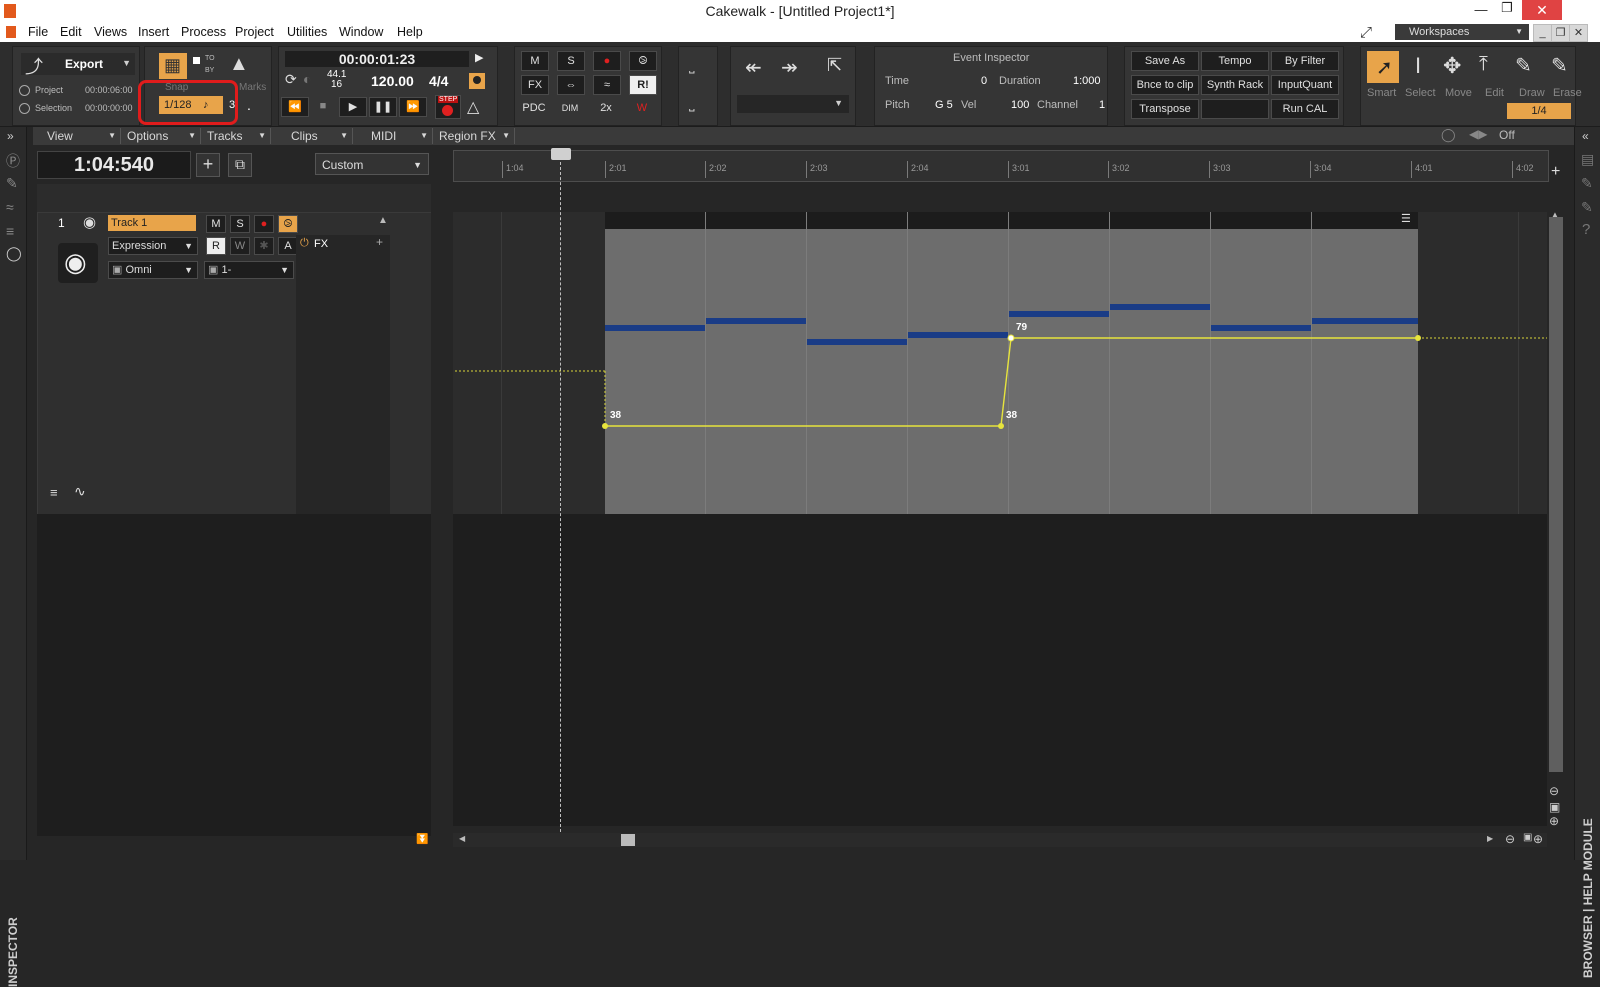 The width and height of the screenshot is (1600, 987). I want to click on scroll-right-icon: ▶, so click(1490, 838).